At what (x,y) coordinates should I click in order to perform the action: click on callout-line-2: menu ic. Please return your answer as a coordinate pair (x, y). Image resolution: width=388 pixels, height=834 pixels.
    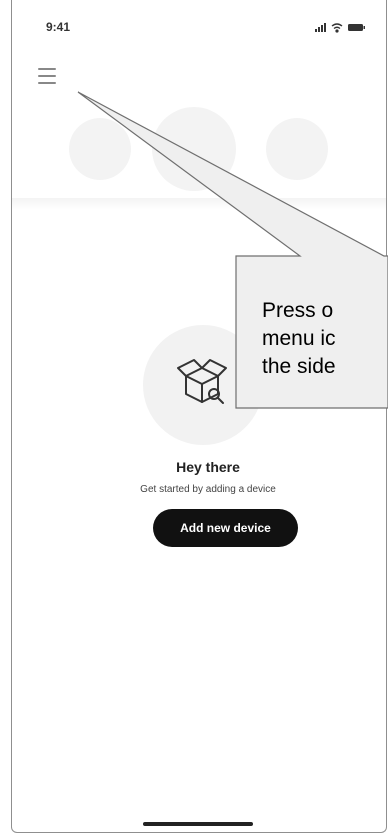
    Looking at the image, I should click on (299, 338).